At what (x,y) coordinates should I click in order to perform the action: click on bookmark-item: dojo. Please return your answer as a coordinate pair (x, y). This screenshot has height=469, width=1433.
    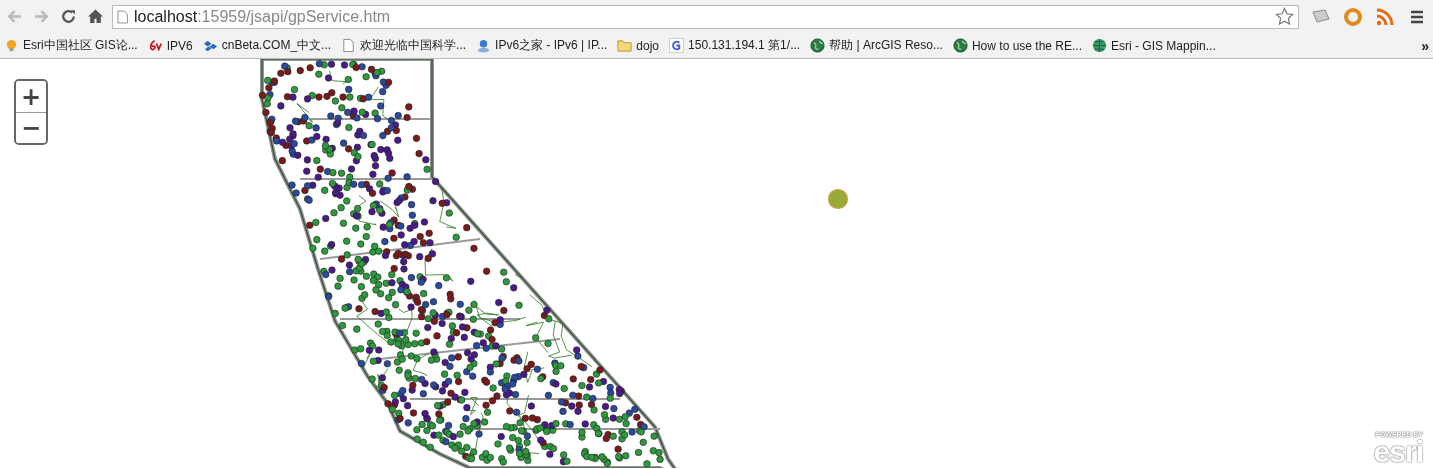
    Looking at the image, I should click on (638, 45).